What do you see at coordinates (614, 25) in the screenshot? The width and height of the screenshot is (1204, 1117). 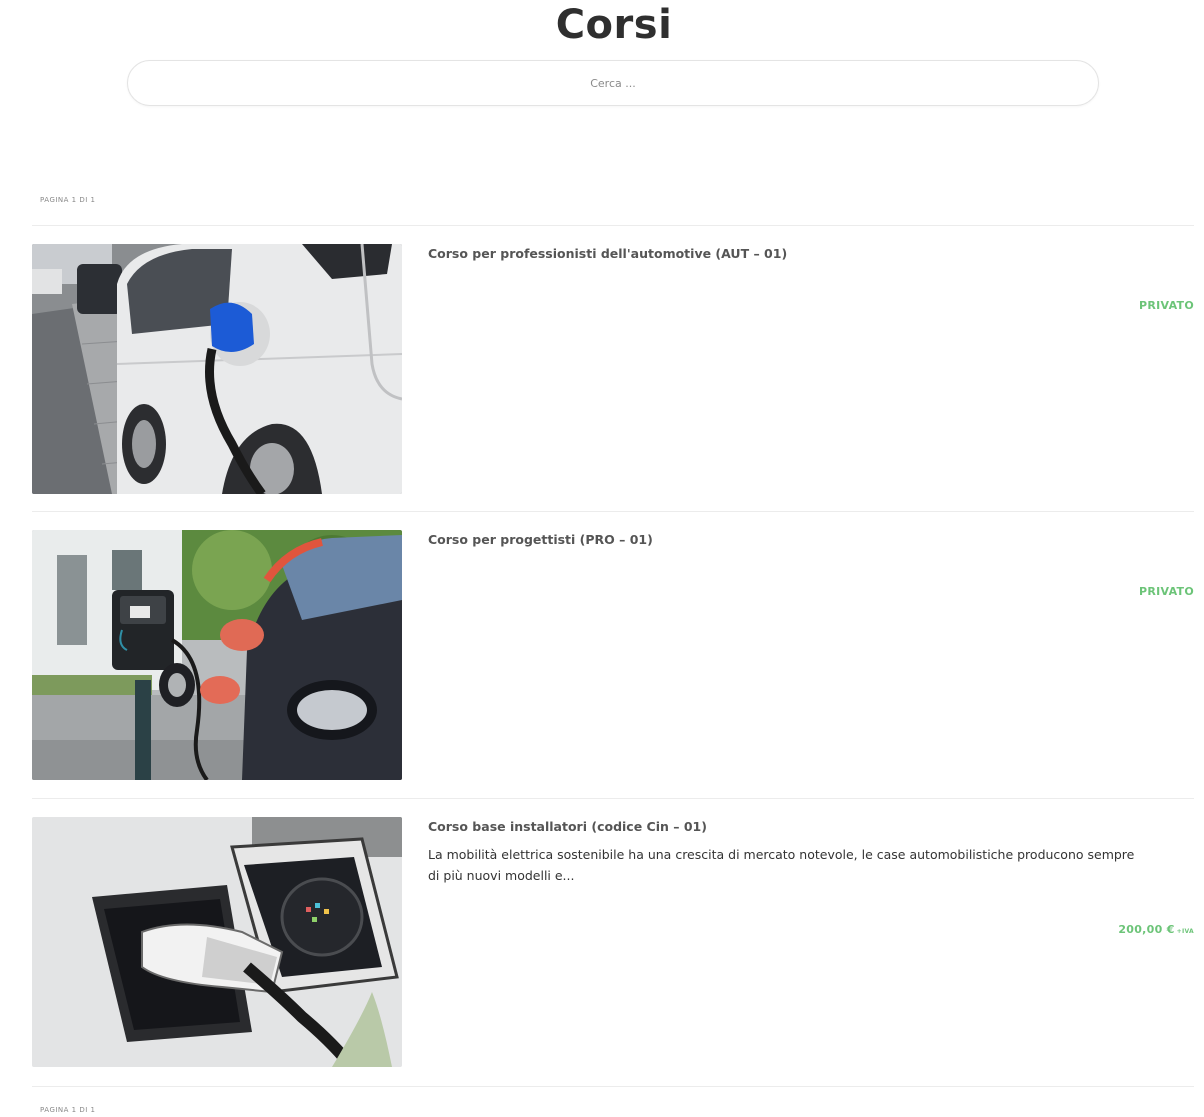 I see `page-title: Corsi` at bounding box center [614, 25].